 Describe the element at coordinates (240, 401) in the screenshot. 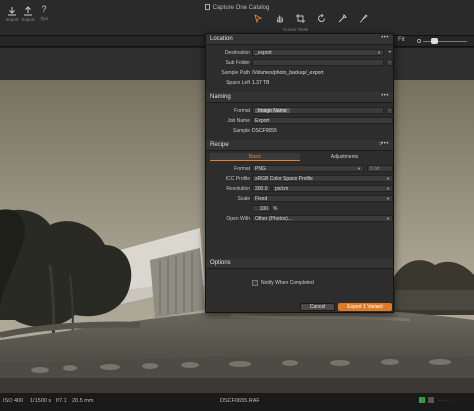

I see `filename-readout: DSCF0655.RAF` at that location.